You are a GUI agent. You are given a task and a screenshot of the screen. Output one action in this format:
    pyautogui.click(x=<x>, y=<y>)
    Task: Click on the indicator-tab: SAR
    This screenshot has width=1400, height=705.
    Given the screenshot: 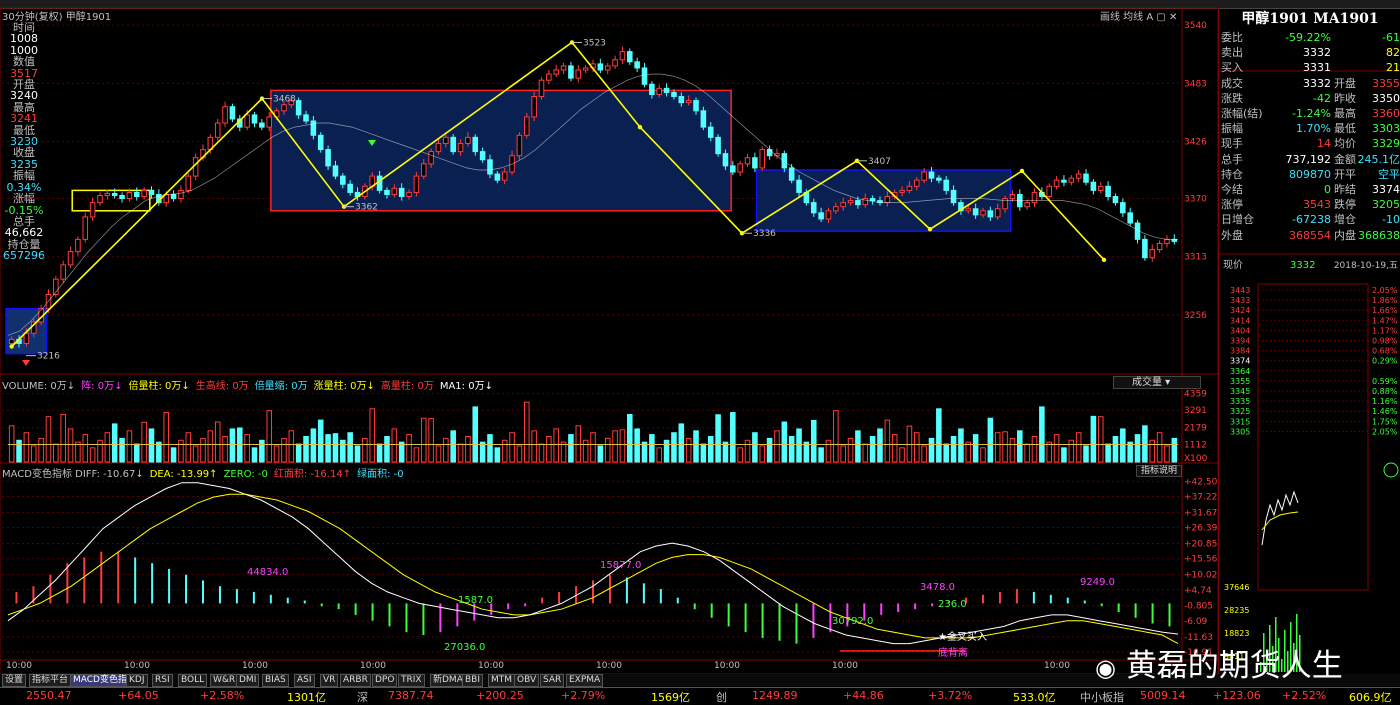 What is the action you would take?
    pyautogui.click(x=552, y=680)
    